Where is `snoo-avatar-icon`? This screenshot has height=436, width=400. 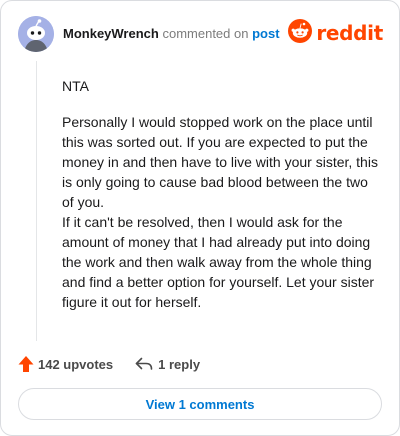
snoo-avatar-icon is located at coordinates (36, 34).